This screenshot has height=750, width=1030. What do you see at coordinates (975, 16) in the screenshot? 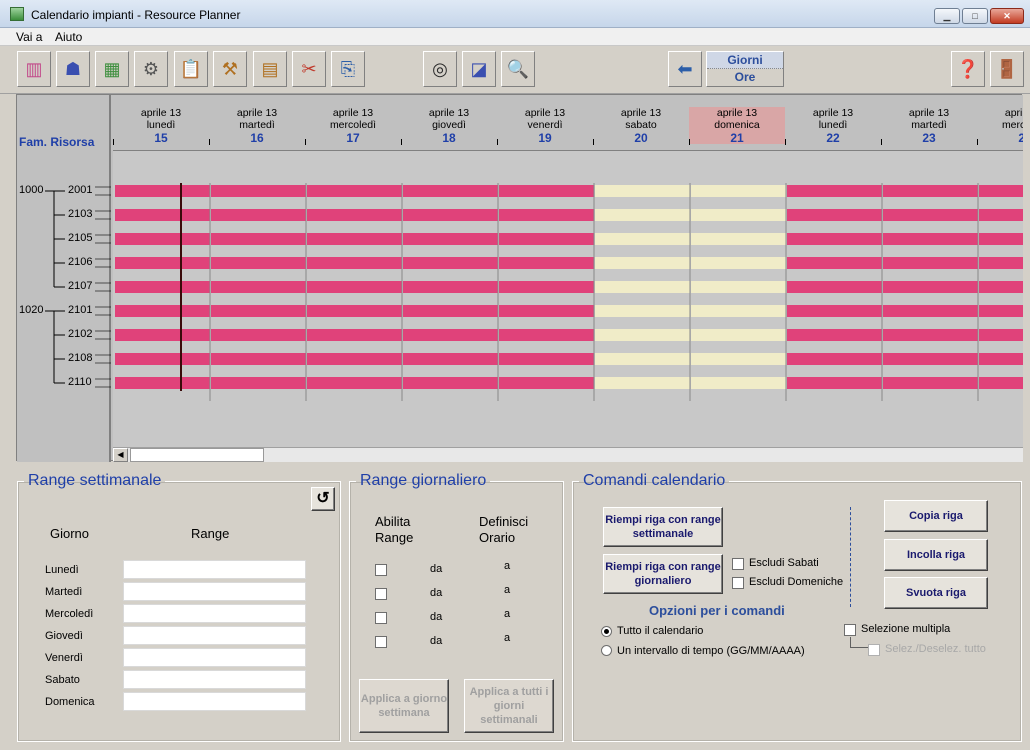
I see `maximize-button: □` at bounding box center [975, 16].